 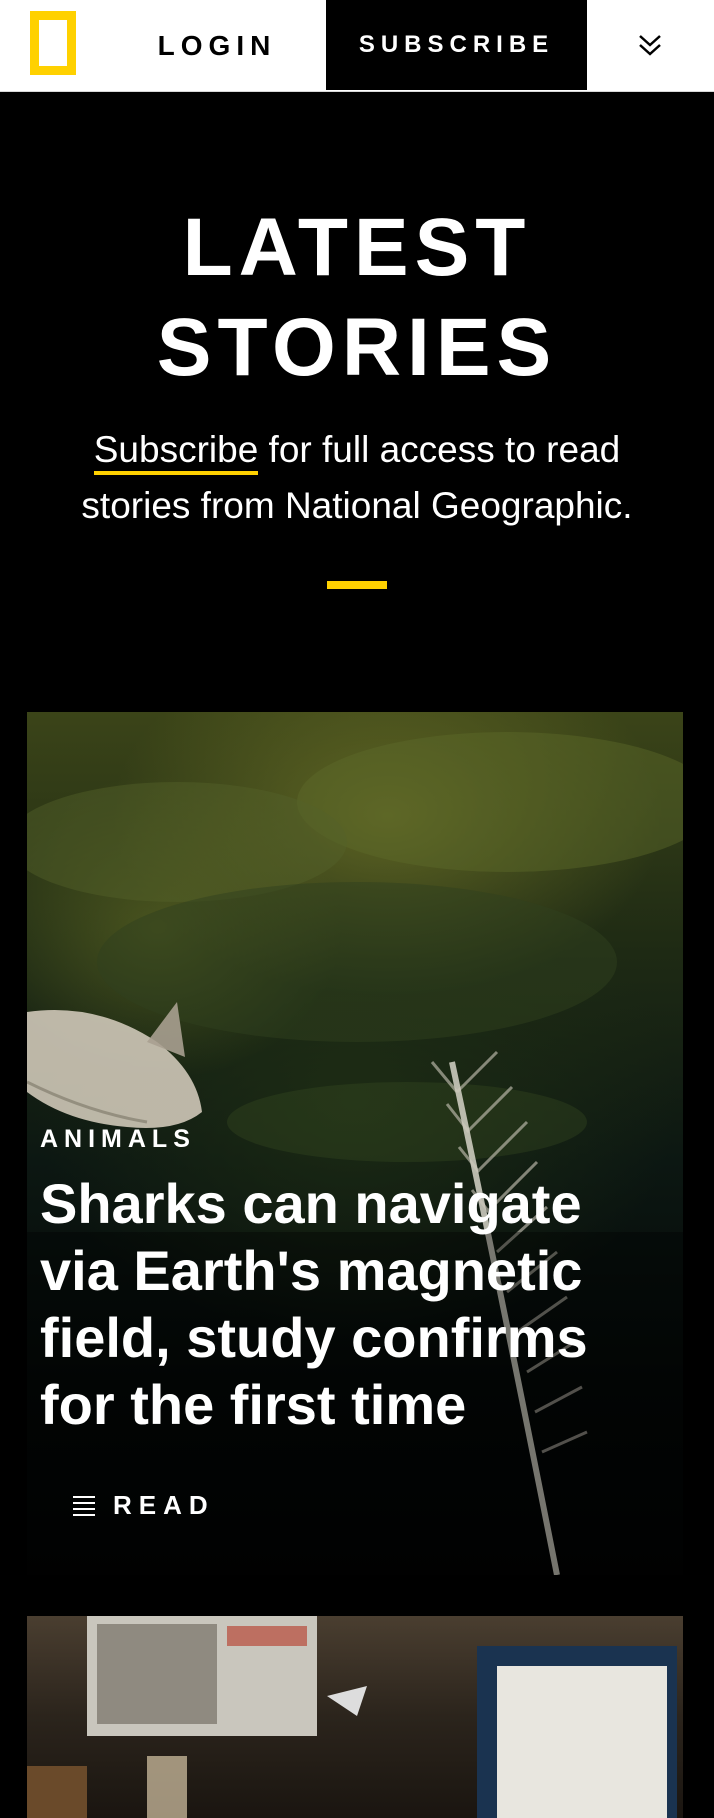 I want to click on double-chevron-down-icon, so click(x=650, y=45).